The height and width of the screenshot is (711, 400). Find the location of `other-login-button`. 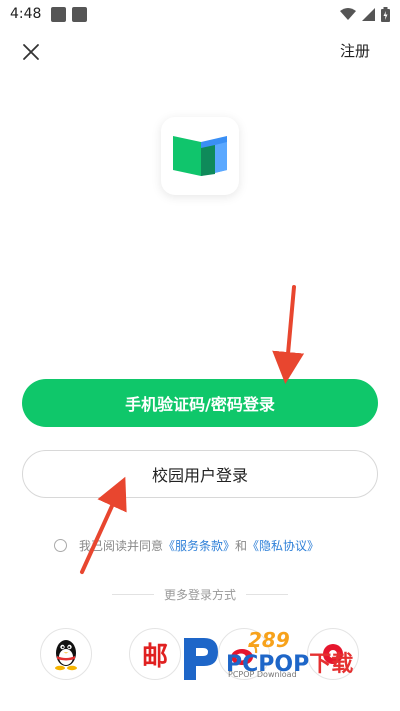

other-login-button is located at coordinates (333, 654).